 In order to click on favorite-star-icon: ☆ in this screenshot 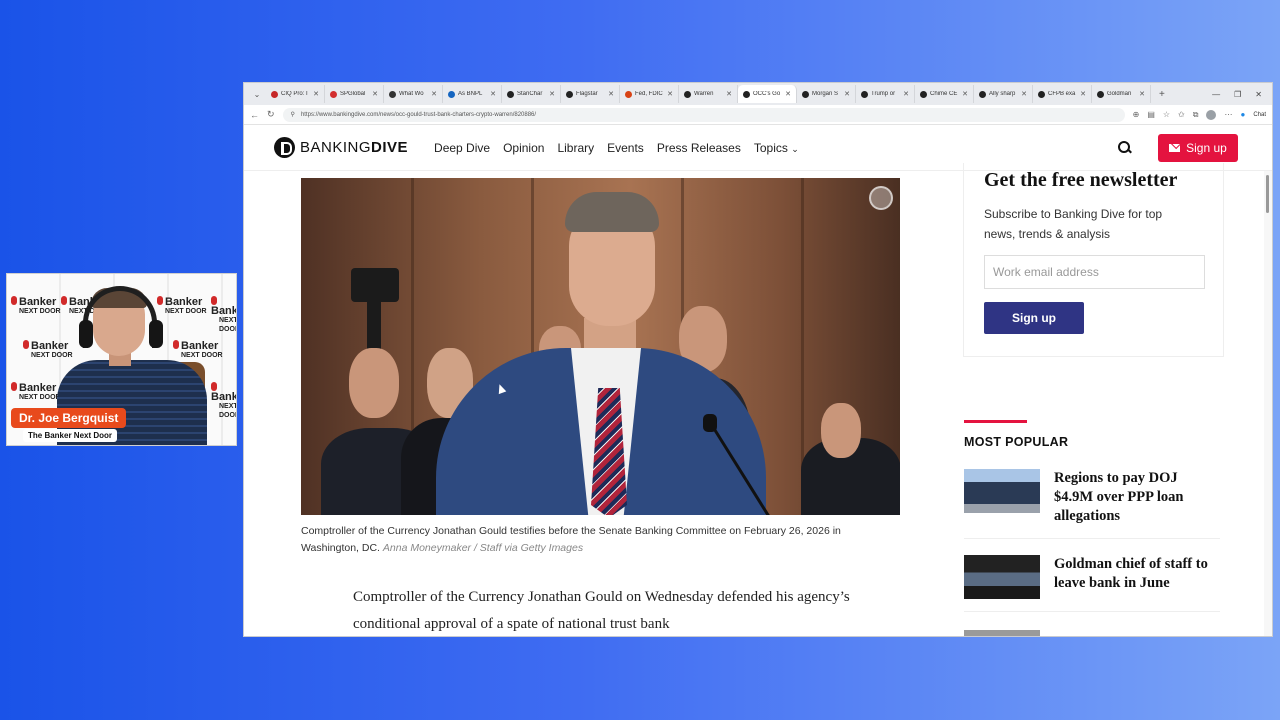, I will do `click(1166, 114)`.